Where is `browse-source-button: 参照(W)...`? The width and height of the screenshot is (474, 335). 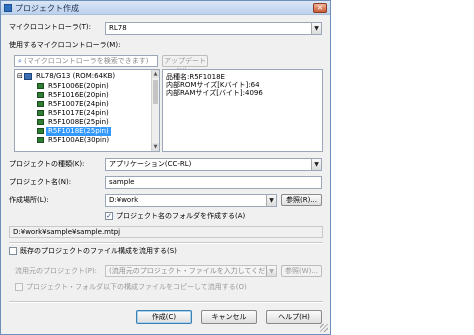
browse-source-button: 参照(W)... is located at coordinates (301, 271).